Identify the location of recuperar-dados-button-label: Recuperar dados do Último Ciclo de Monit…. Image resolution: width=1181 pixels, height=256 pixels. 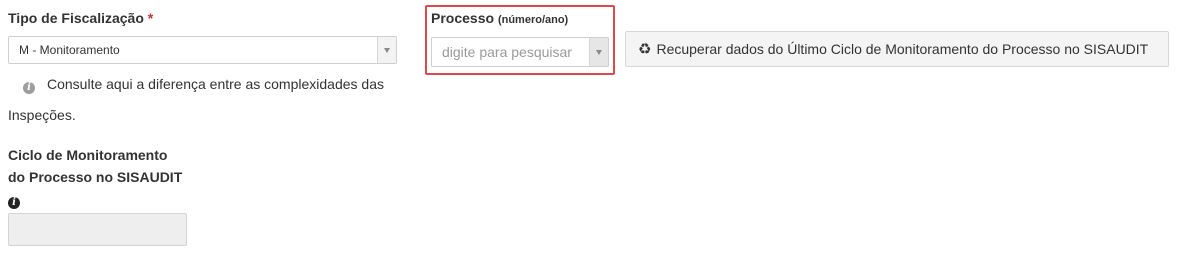
(902, 49).